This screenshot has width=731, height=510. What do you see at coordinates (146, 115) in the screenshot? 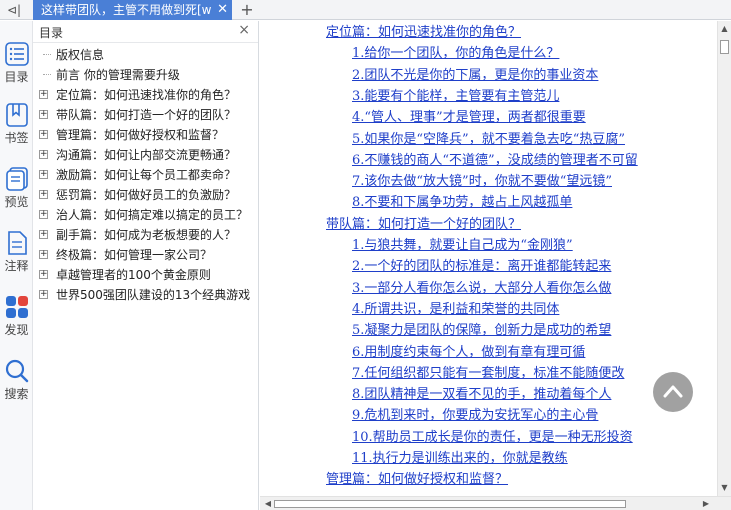
I see `toc-item: + 带队篇：如何打造一个好的团队？` at bounding box center [146, 115].